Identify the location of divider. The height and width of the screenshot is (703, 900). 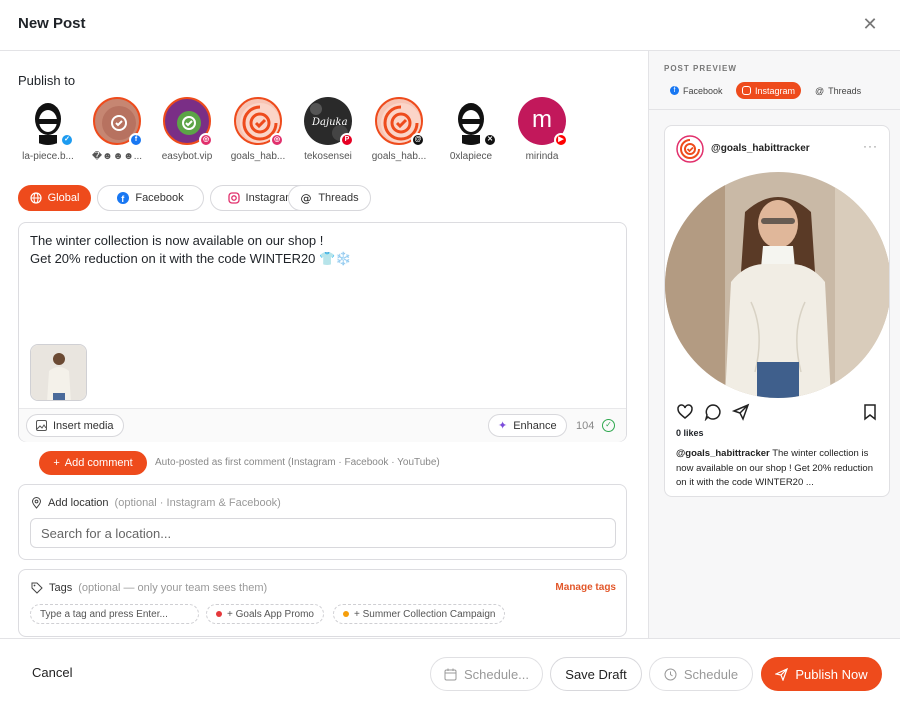
(774, 109).